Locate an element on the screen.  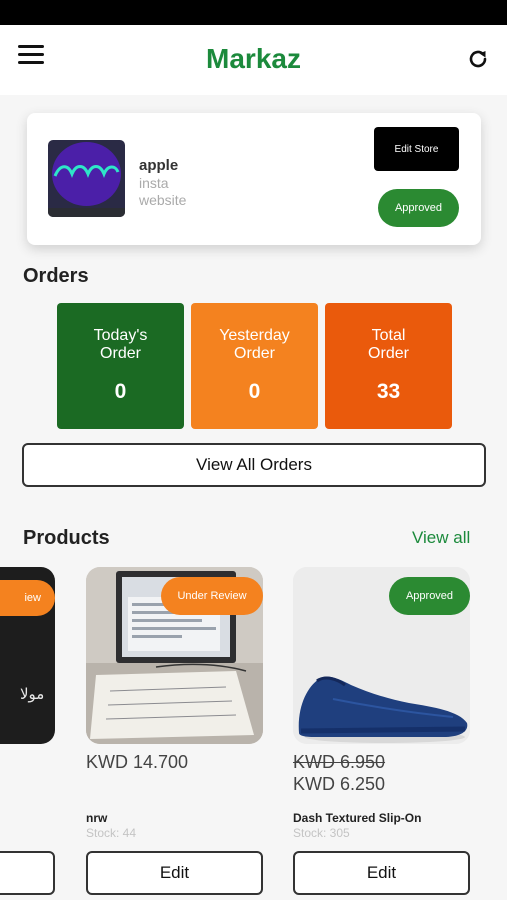
yesterday-order-count: 0 is located at coordinates (254, 391).